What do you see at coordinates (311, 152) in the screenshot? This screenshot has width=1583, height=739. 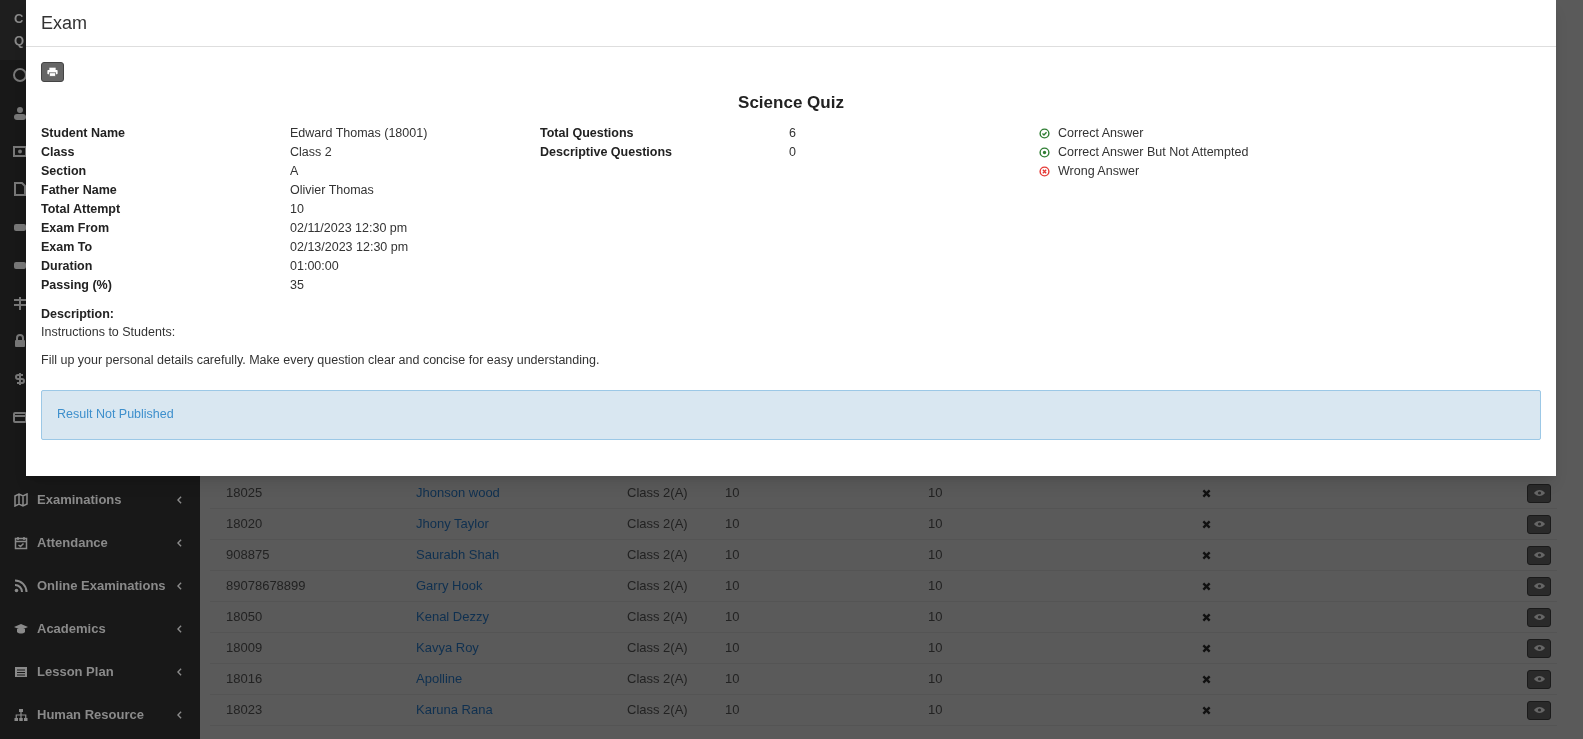 I see `field-value: Class 2` at bounding box center [311, 152].